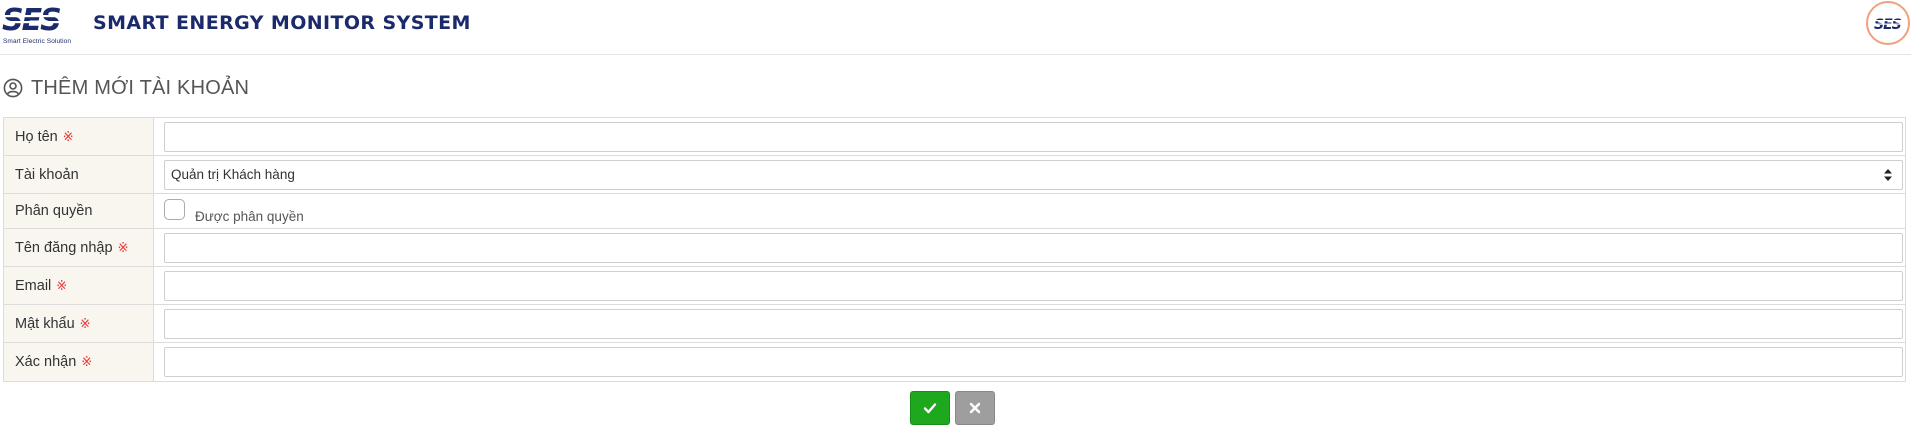 The width and height of the screenshot is (1911, 428). I want to click on cancel-button, so click(975, 408).